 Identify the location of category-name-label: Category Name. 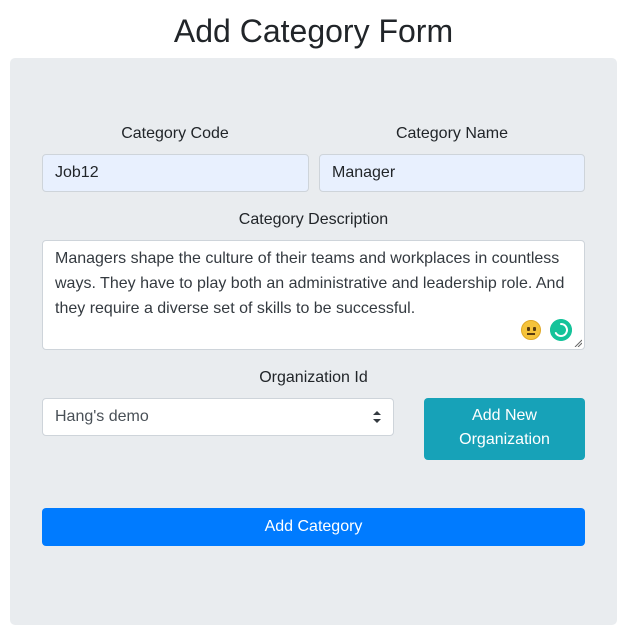
(452, 133).